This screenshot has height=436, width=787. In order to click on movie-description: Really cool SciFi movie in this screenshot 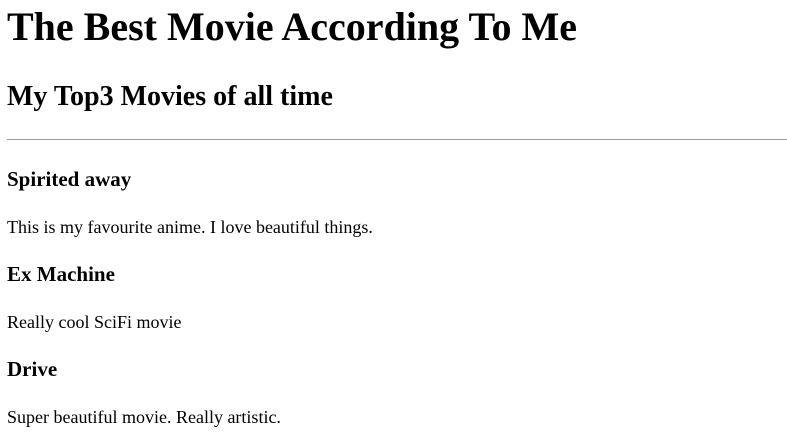, I will do `click(94, 322)`.